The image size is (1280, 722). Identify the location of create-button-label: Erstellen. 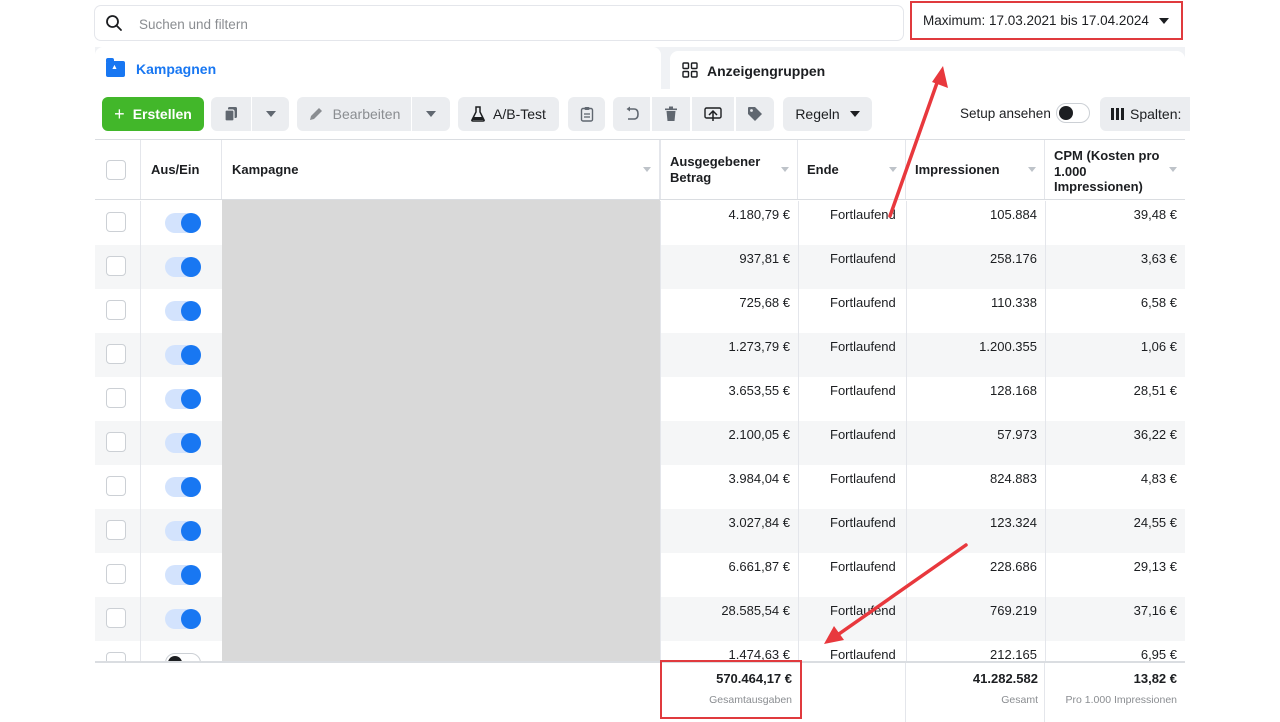
(162, 114).